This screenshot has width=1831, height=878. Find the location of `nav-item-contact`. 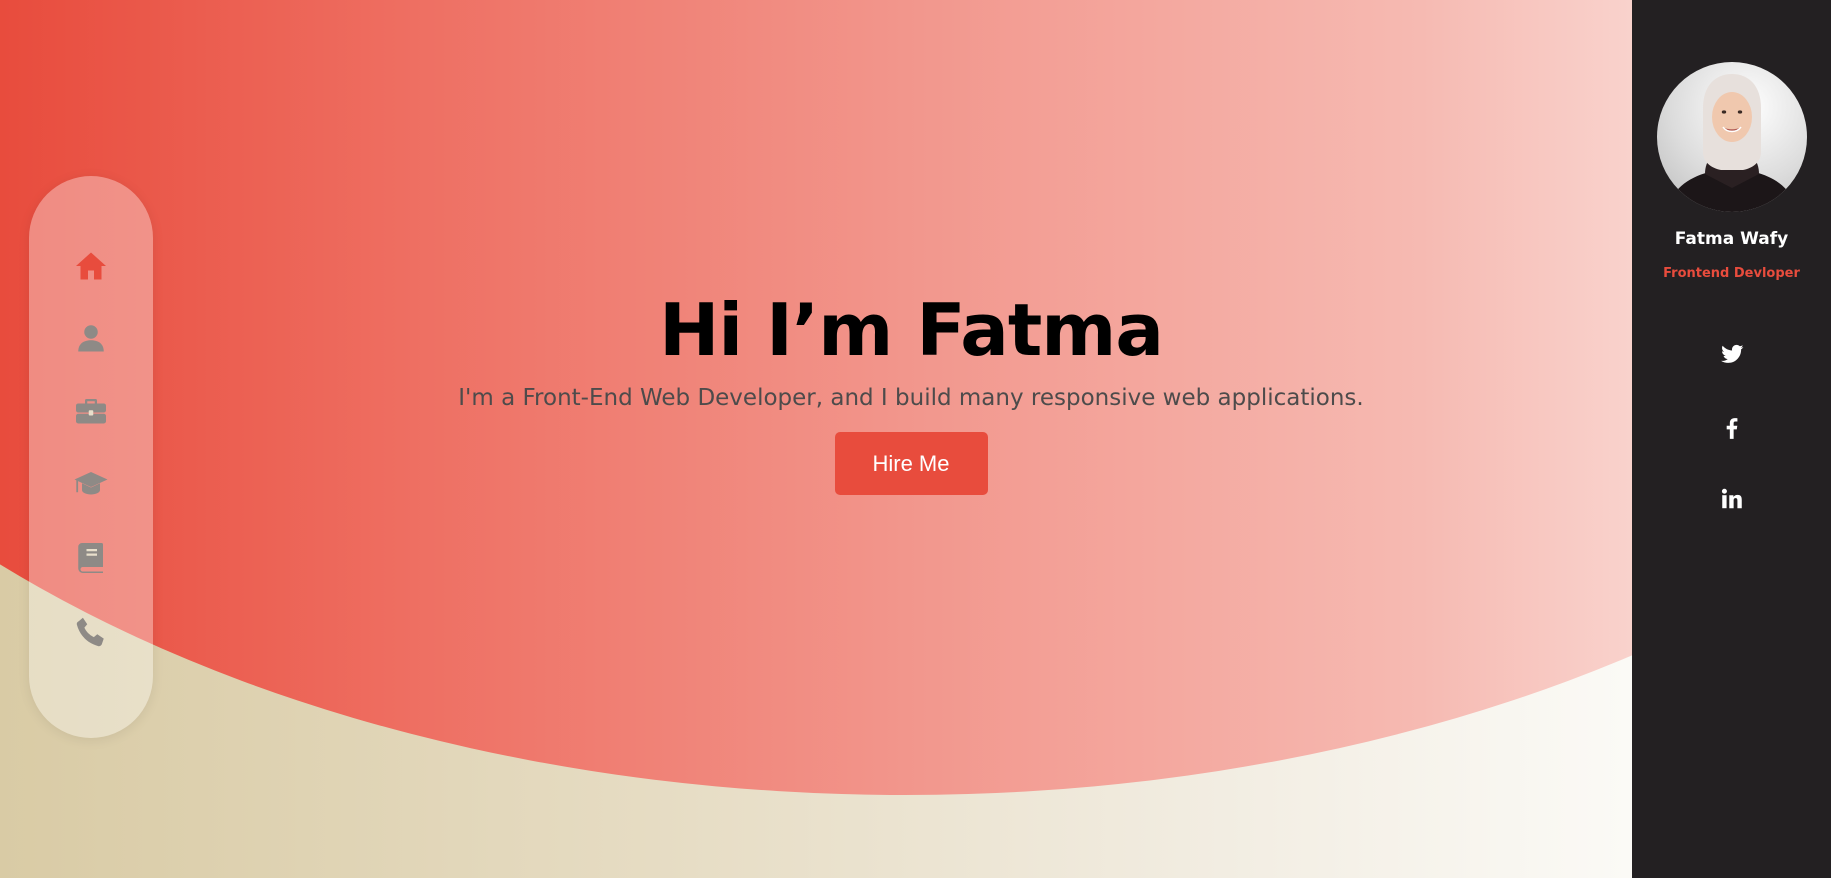

nav-item-contact is located at coordinates (91, 632).